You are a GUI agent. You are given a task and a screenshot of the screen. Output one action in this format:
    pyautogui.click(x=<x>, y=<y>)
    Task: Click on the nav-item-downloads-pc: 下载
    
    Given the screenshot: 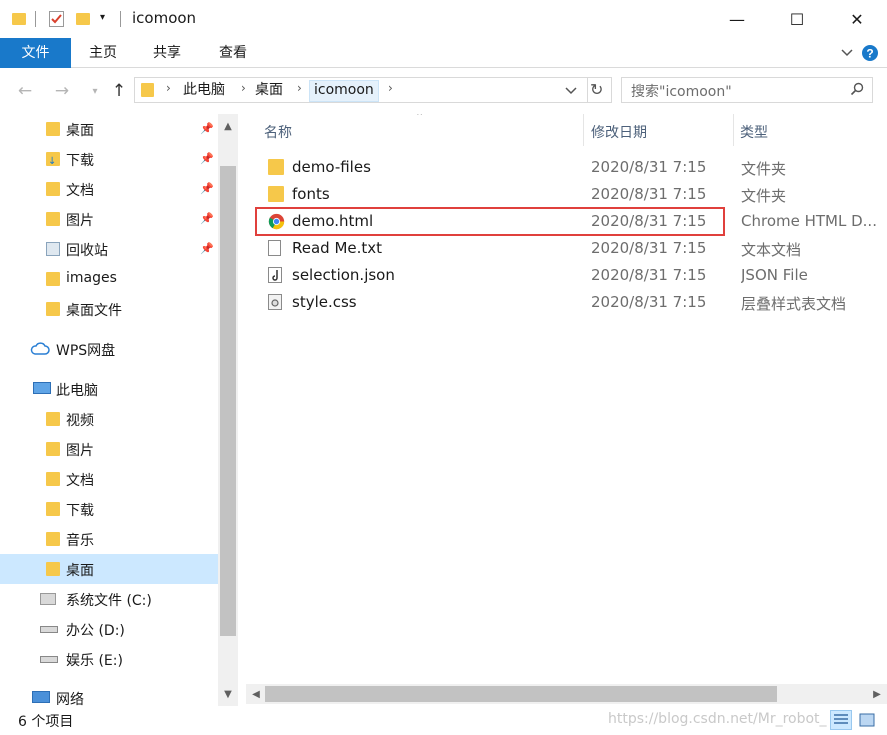 What is the action you would take?
    pyautogui.click(x=109, y=509)
    